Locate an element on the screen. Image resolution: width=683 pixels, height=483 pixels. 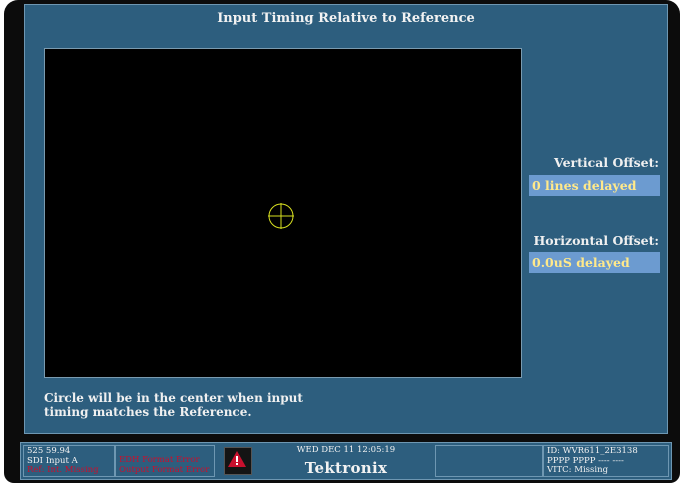
datetime-logo-area: WED DEC 11 12:05:19 Tektronix is located at coordinates (346, 461).